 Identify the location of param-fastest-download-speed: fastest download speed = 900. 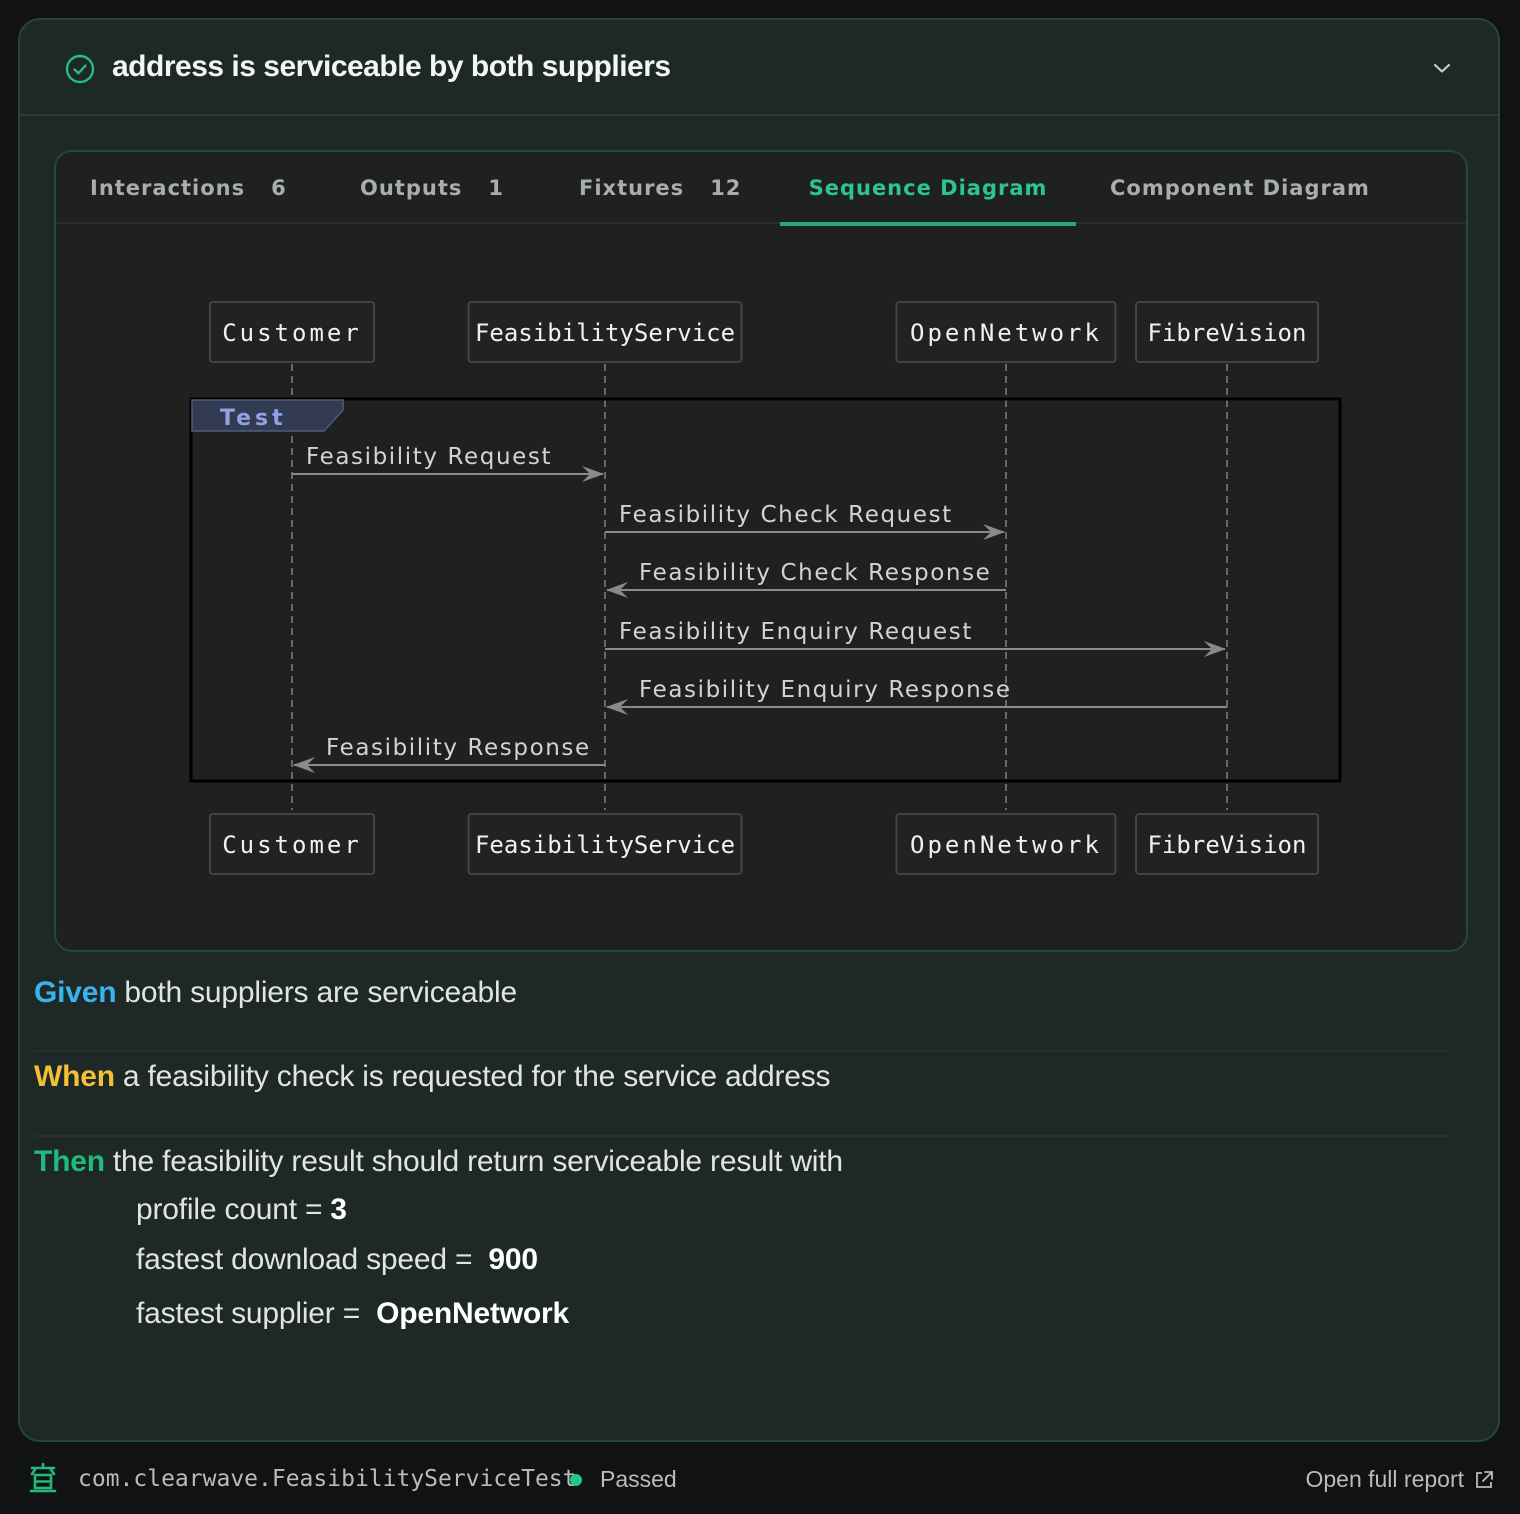
(792, 1260).